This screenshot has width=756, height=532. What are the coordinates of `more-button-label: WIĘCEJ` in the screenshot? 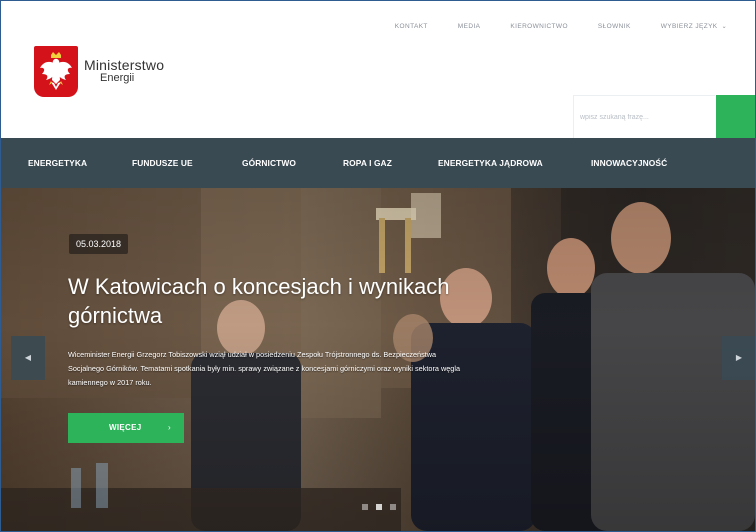 It's located at (125, 427).